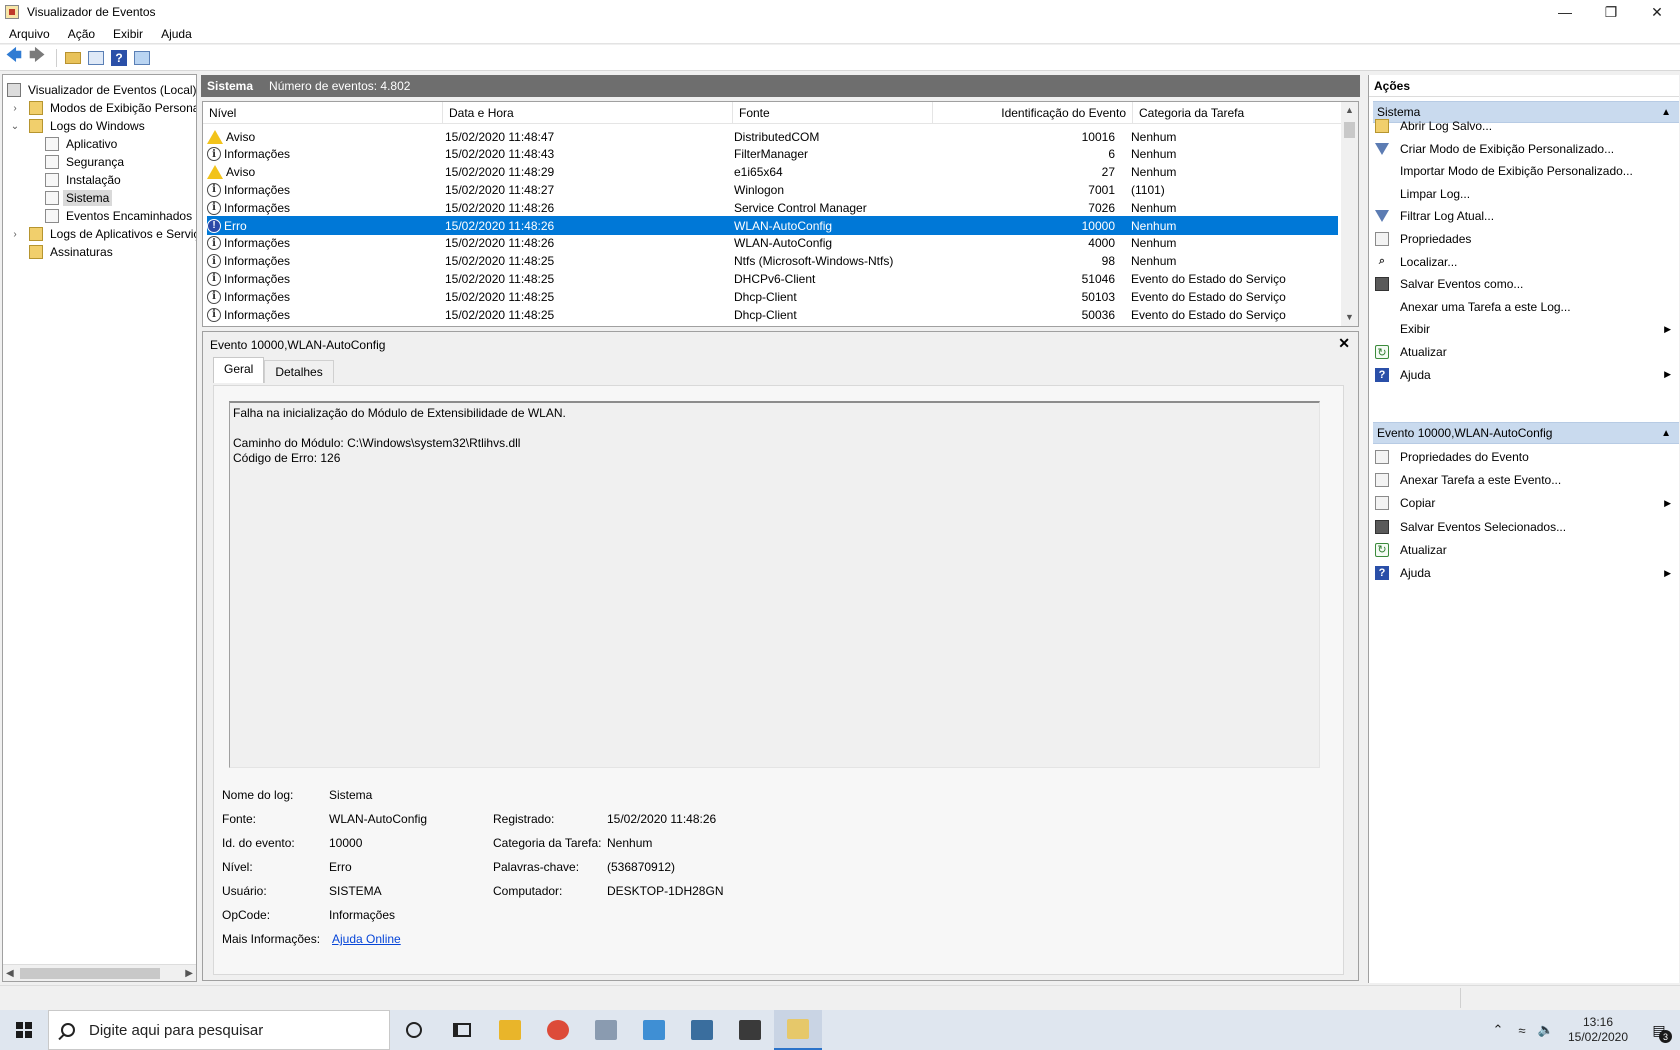 This screenshot has height=1050, width=1680. I want to click on action-center-button: ▤ 3, so click(1659, 1030).